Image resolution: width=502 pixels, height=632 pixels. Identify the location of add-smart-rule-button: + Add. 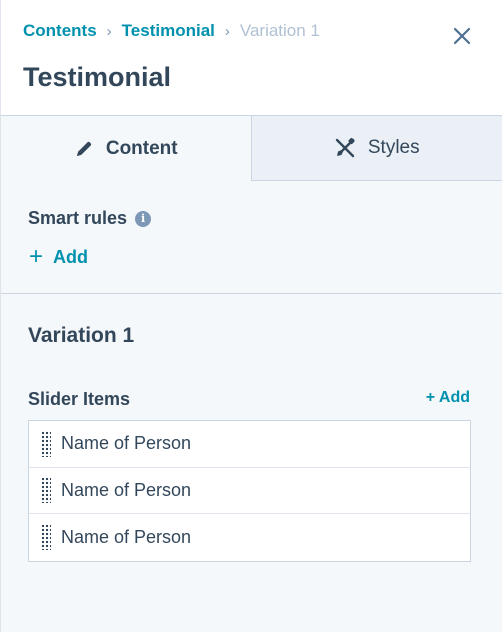
(58, 257).